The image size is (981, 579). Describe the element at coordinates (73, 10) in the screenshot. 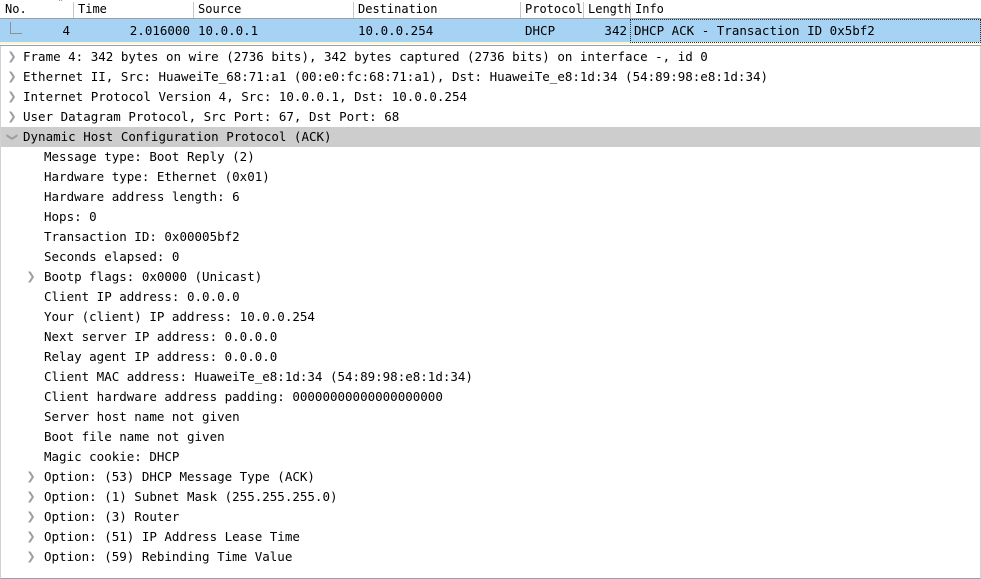

I see `column-divider-time` at that location.